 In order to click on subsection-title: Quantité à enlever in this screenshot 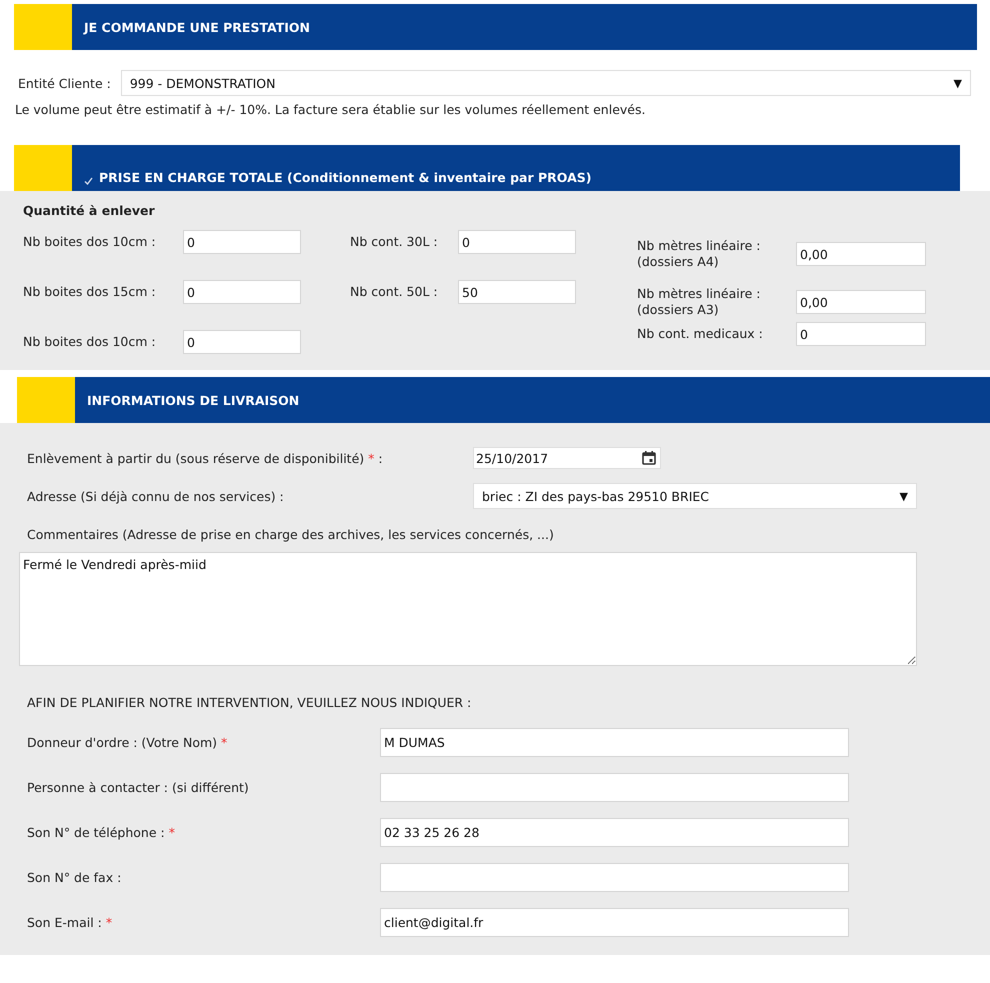, I will do `click(89, 210)`.